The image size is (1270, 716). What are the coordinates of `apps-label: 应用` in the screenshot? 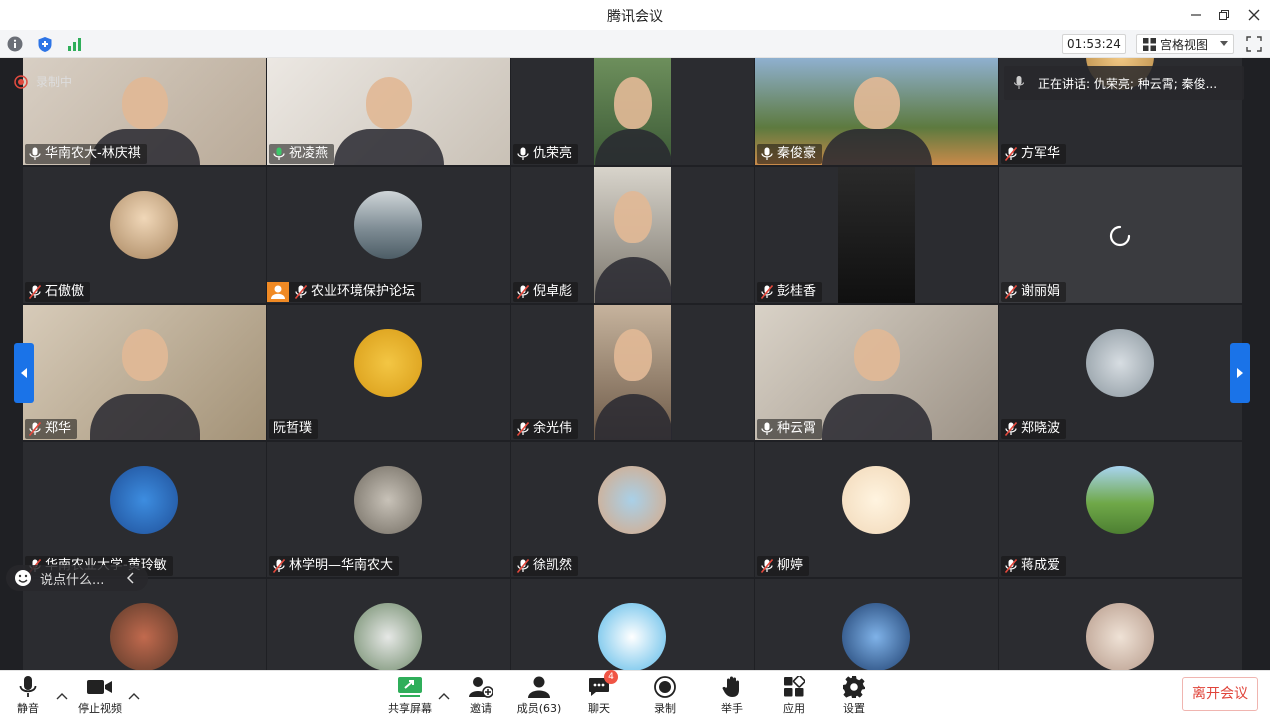 It's located at (794, 708).